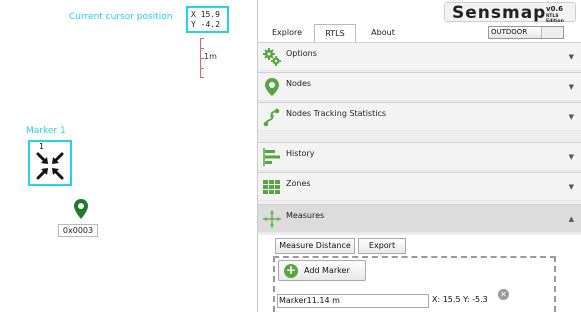  I want to click on marker-caption: Marker 1, so click(46, 131).